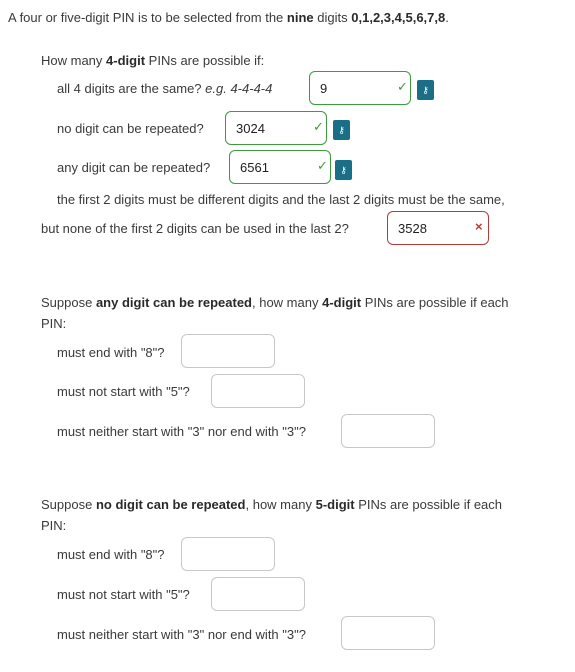 This screenshot has width=575, height=672. What do you see at coordinates (72, 60) in the screenshot?
I see `part1-q-prefix: How many` at bounding box center [72, 60].